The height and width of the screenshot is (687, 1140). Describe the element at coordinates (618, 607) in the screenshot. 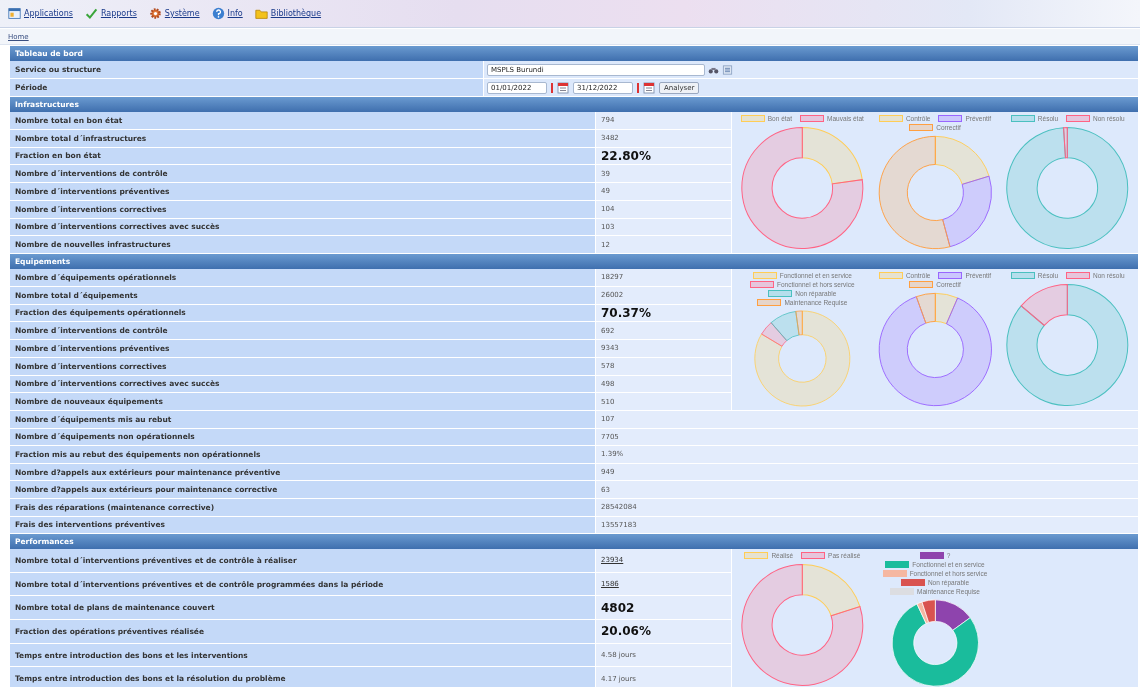

I see `value-text: 4802` at that location.